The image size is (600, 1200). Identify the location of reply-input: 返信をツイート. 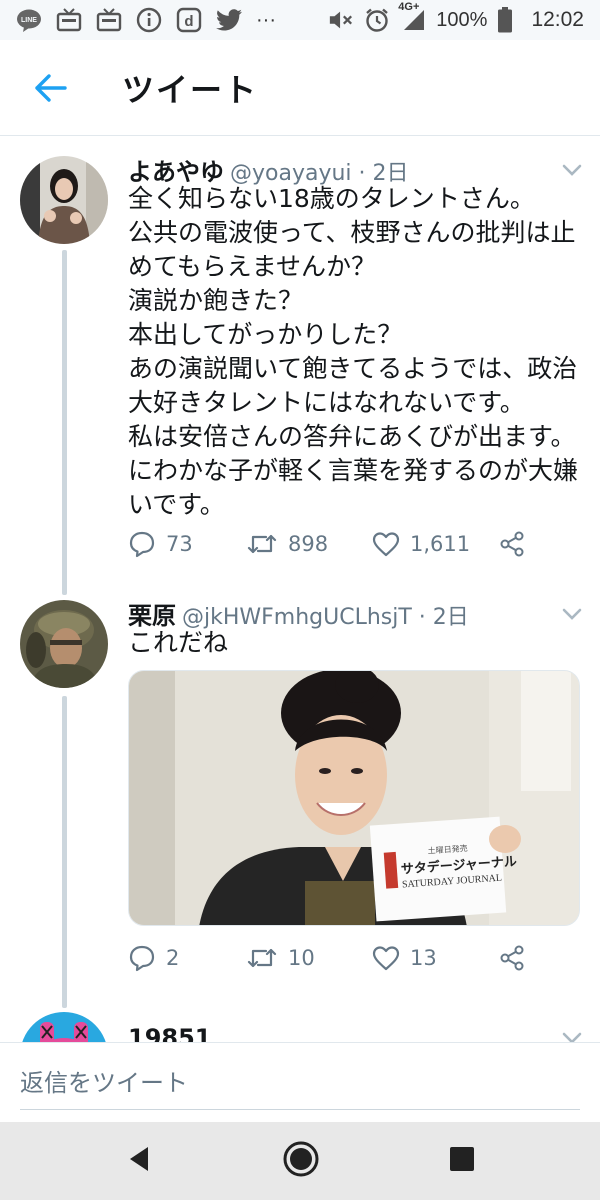
(104, 1080).